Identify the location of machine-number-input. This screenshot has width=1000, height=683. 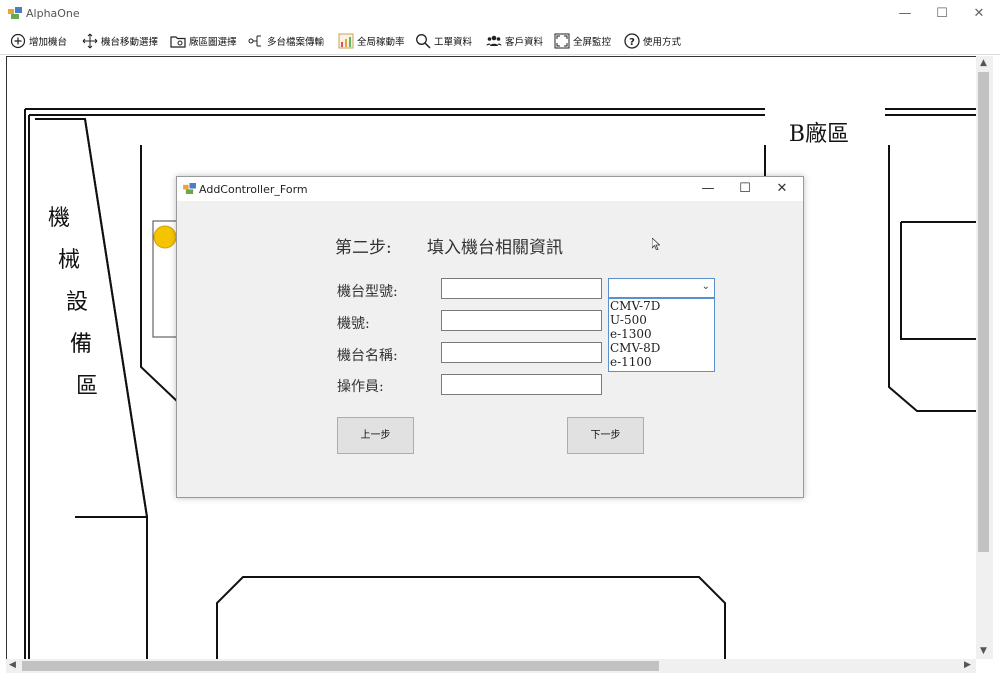
(521, 320).